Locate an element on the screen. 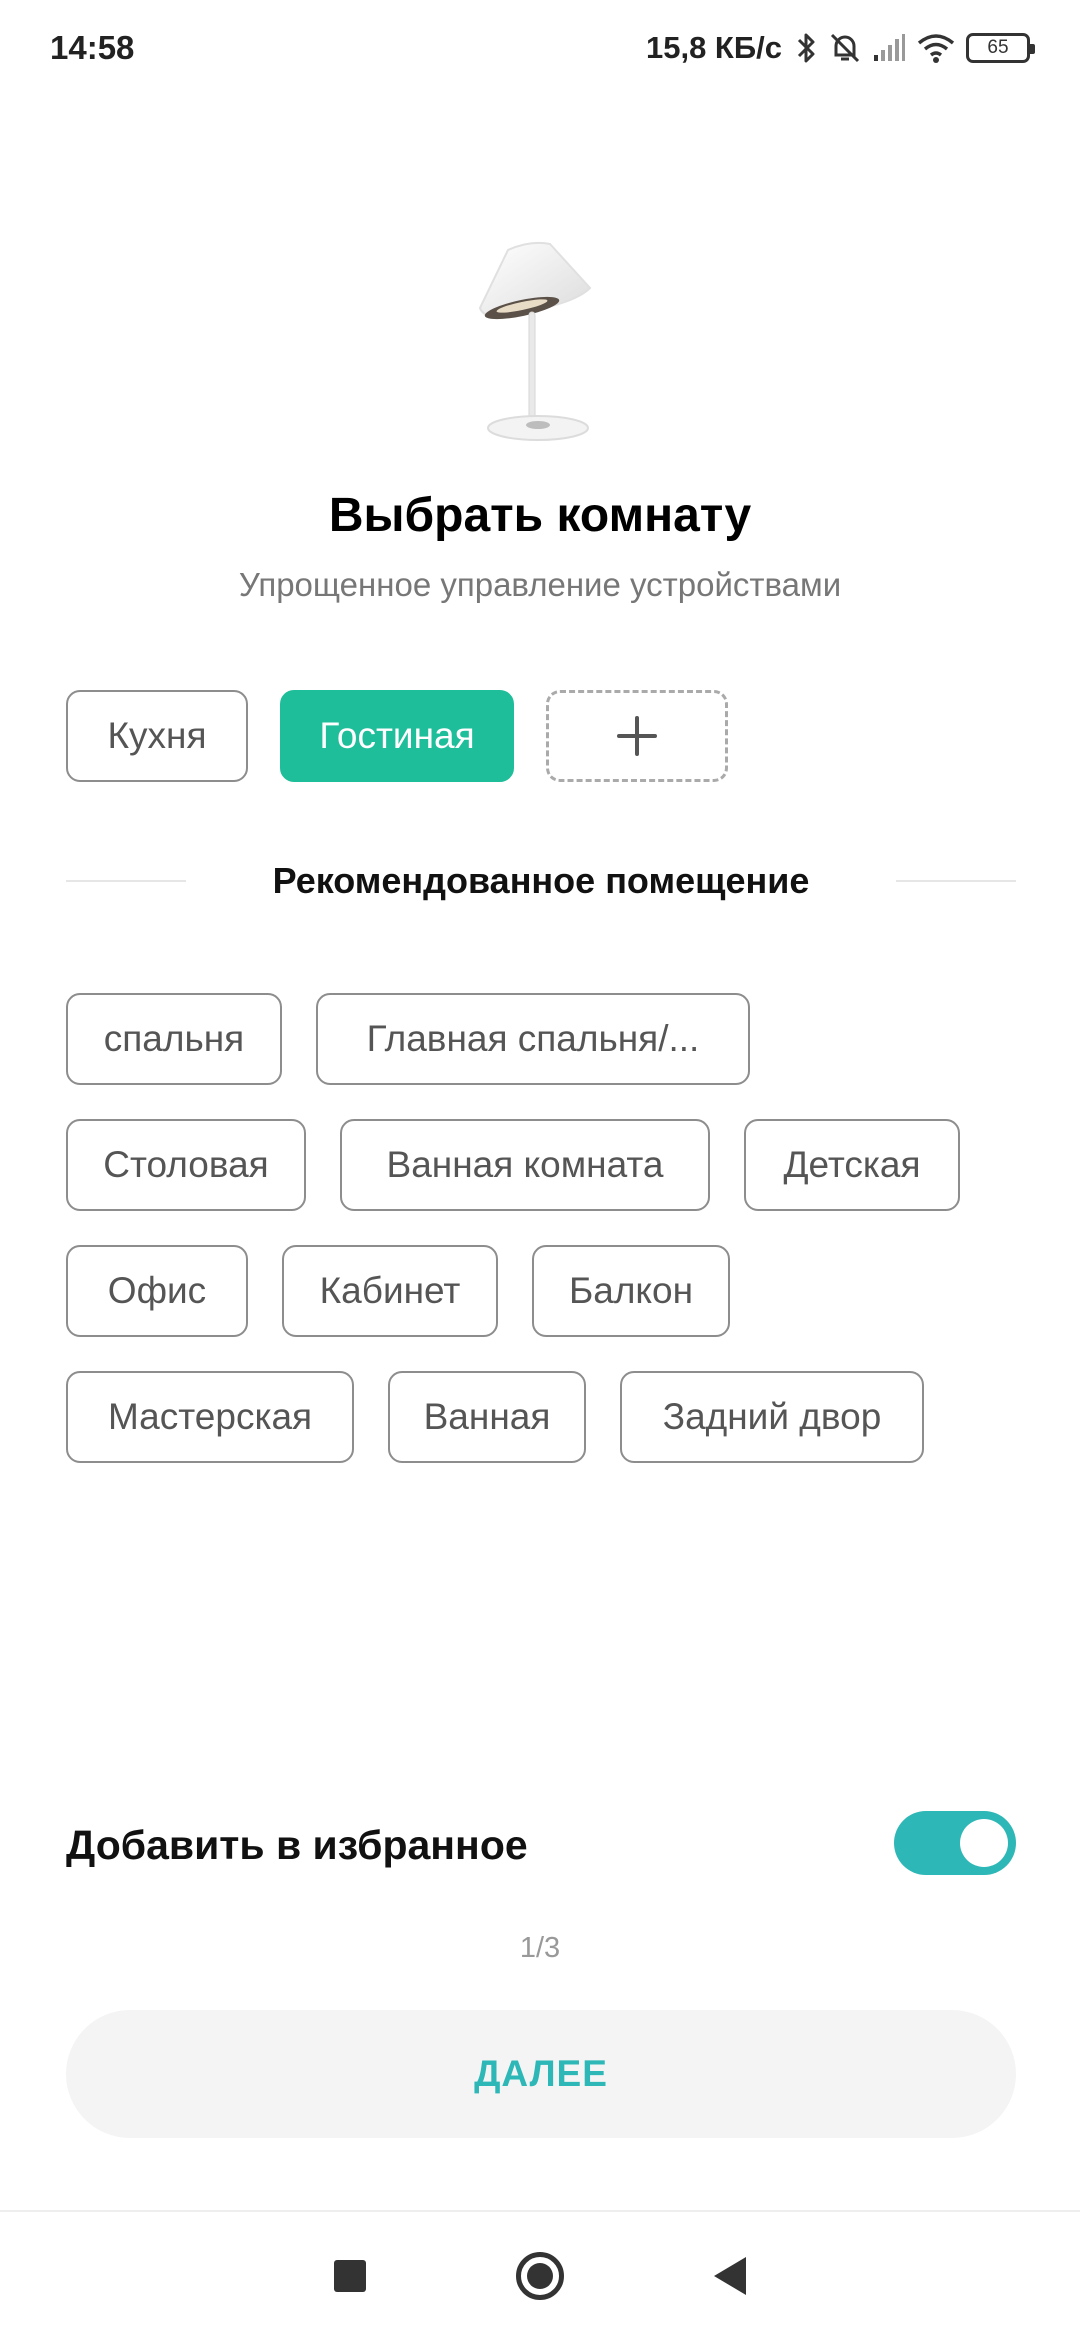 Image resolution: width=1080 pixels, height=2340 pixels. recommended-chip: Офис is located at coordinates (157, 1291).